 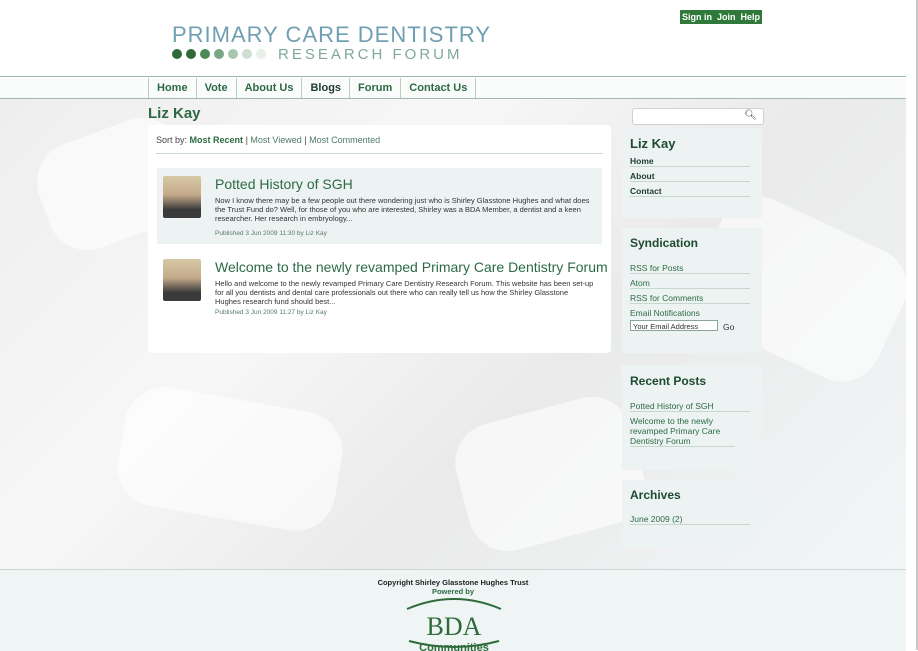 I want to click on post-title-link: Potted History of SGH, so click(x=284, y=184).